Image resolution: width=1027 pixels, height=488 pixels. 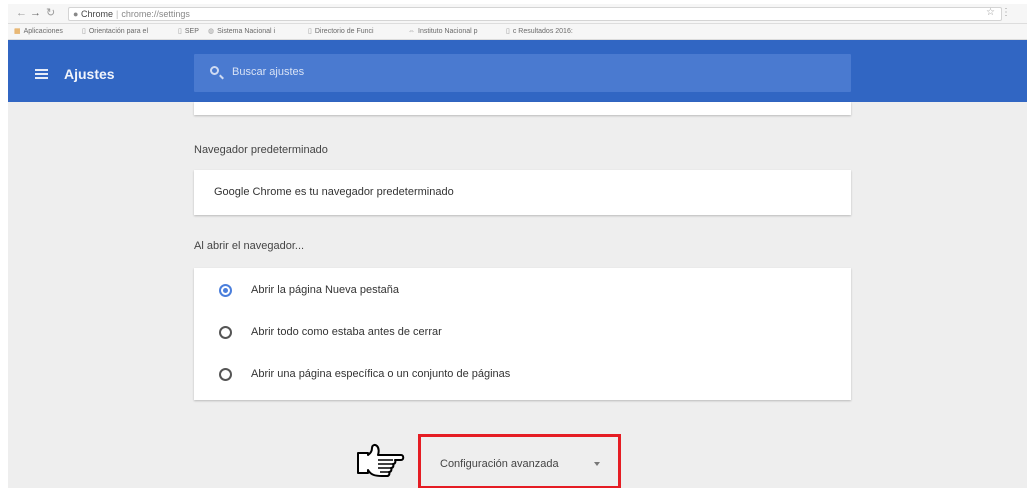 I want to click on bookmark-item: ▯ SEP, so click(x=188, y=31).